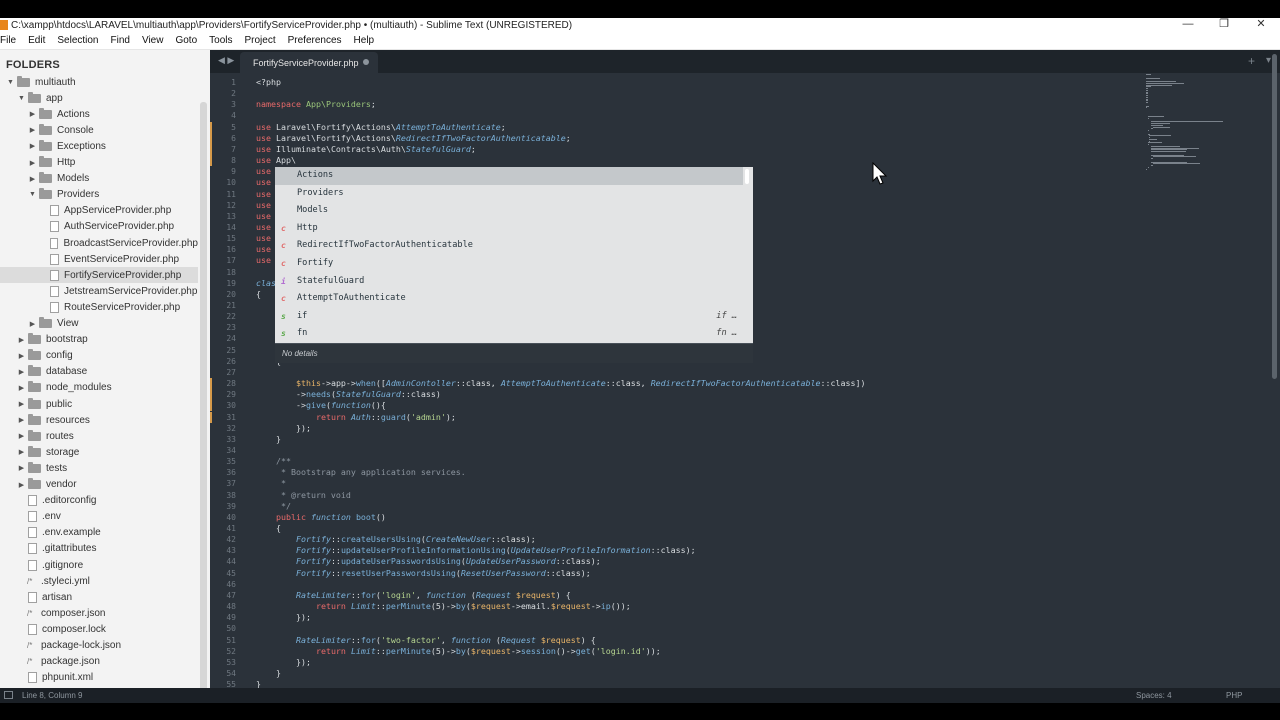 The width and height of the screenshot is (1280, 720). I want to click on syntax-selector: PHP, so click(1234, 695).